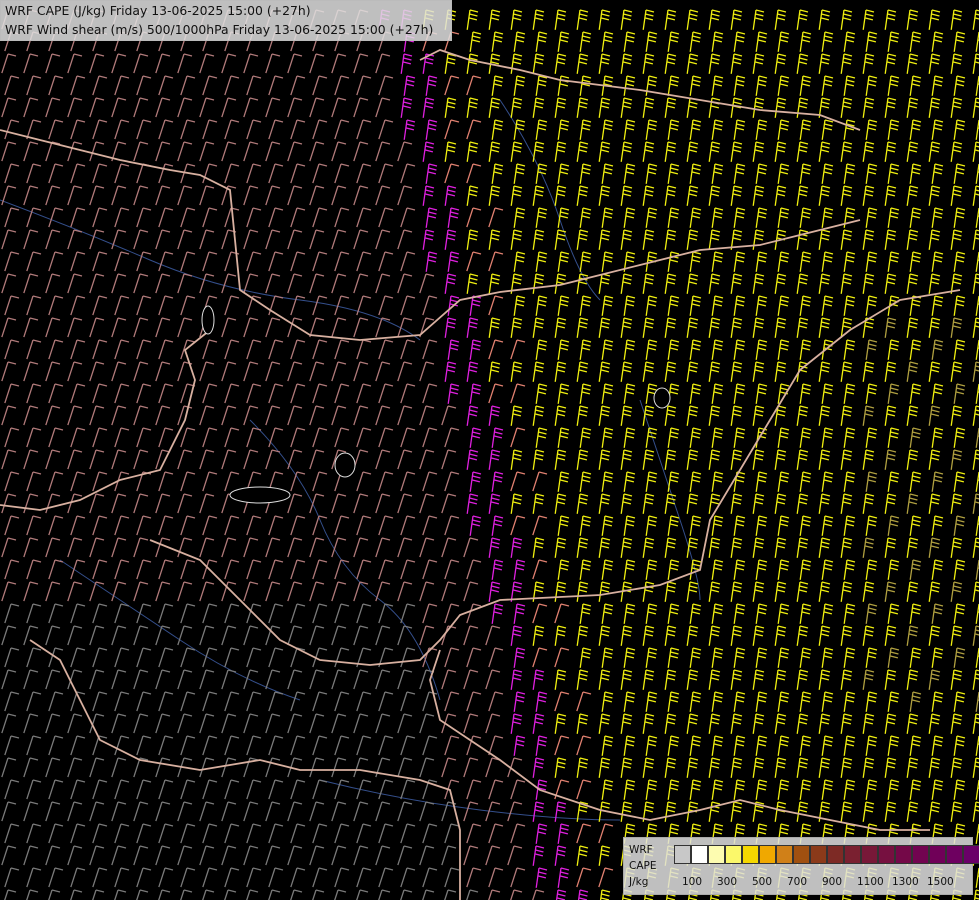 This screenshot has height=900, width=979. I want to click on legend-label-wrf: WRF, so click(641, 850).